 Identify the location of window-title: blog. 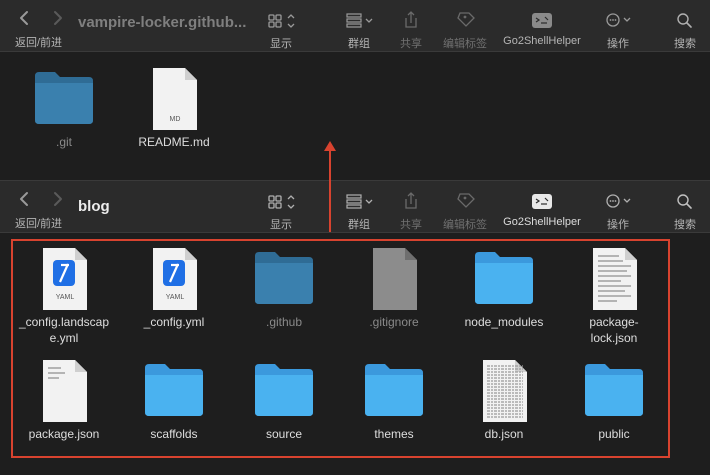
(94, 206).